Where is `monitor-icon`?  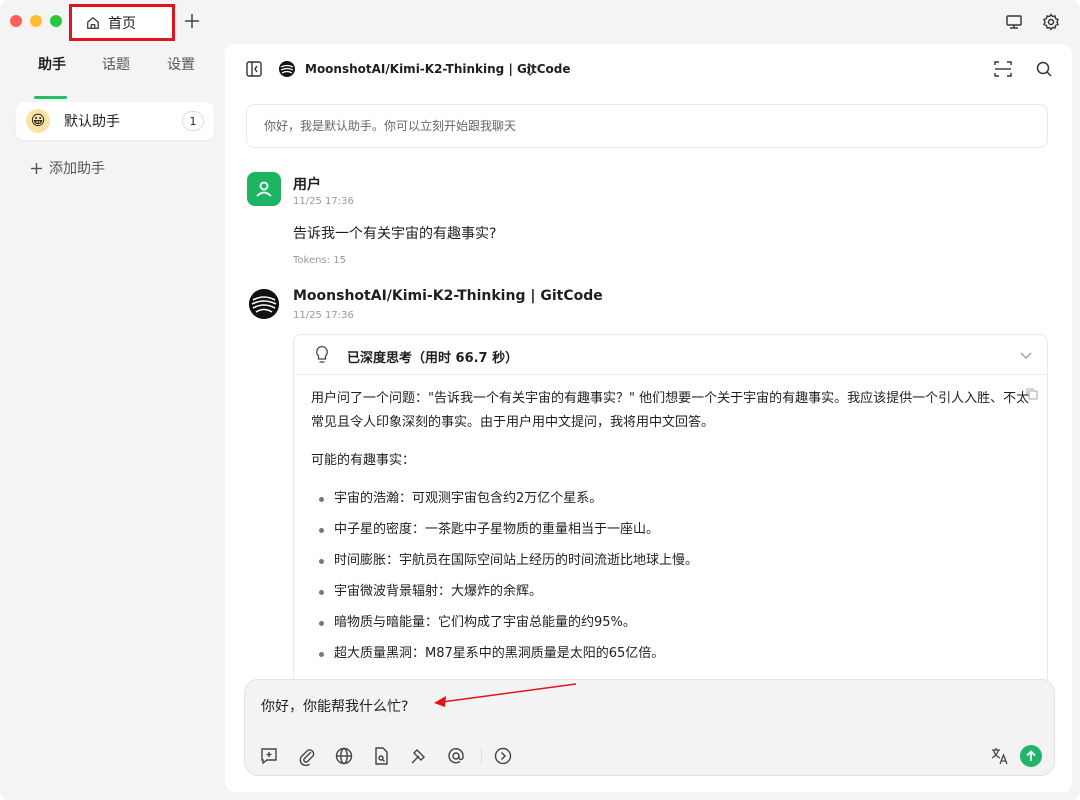
monitor-icon is located at coordinates (1014, 22).